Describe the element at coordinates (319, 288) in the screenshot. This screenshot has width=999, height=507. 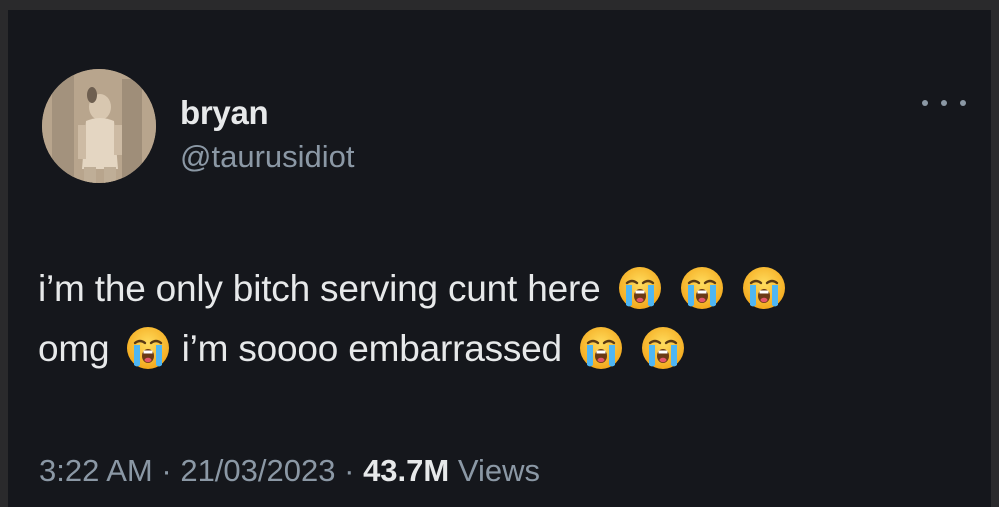
I see `tweet-line-1-text: i’m the only bitch serving cunt here` at that location.